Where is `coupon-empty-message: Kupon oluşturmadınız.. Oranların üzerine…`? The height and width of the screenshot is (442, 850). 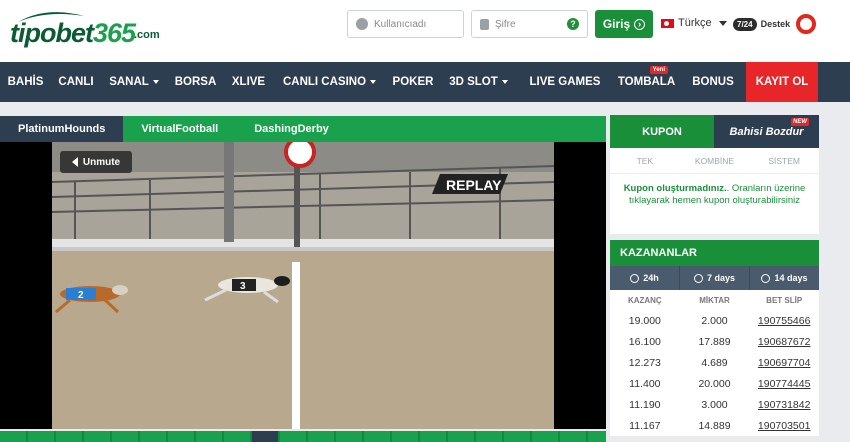 coupon-empty-message: Kupon oluşturmadınız.. Oranların üzerine… is located at coordinates (714, 204).